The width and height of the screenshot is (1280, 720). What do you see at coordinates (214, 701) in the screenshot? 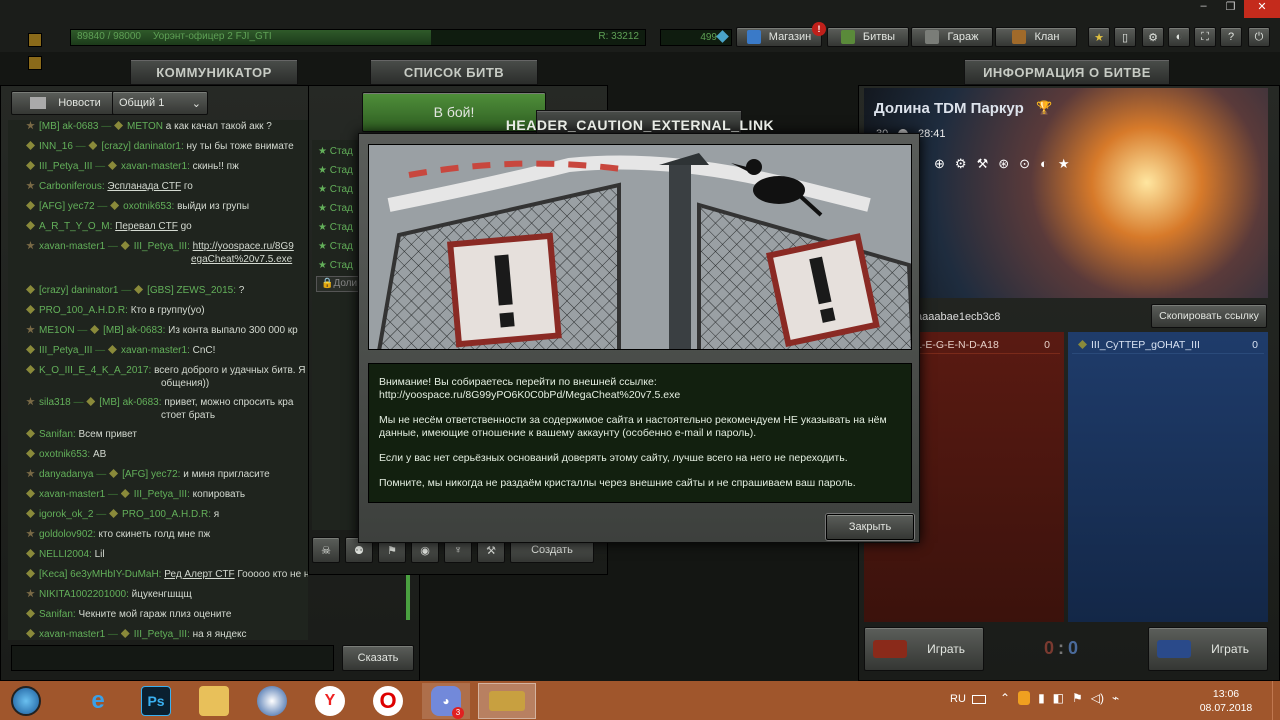
I see `taskbar-file-explorer` at bounding box center [214, 701].